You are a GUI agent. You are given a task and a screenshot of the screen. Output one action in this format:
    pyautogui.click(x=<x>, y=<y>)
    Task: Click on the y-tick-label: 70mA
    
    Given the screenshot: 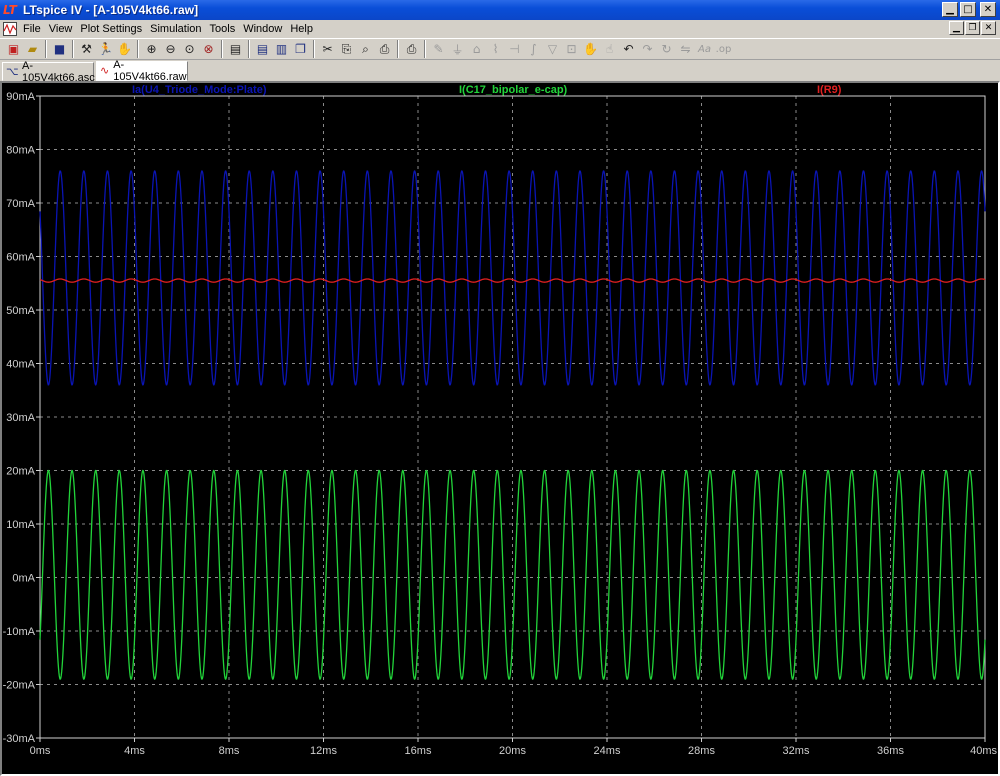 What is the action you would take?
    pyautogui.click(x=20, y=204)
    